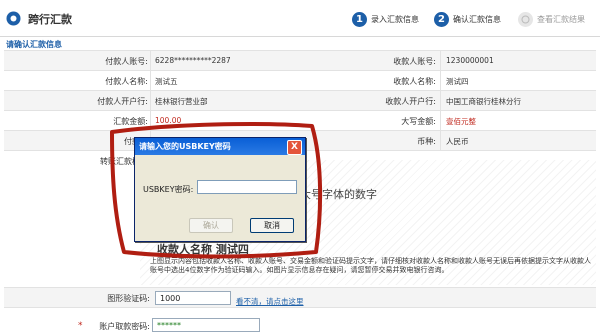 The image size is (600, 336). Describe the element at coordinates (50, 19) in the screenshot. I see `page-title: 跨行汇款` at that location.